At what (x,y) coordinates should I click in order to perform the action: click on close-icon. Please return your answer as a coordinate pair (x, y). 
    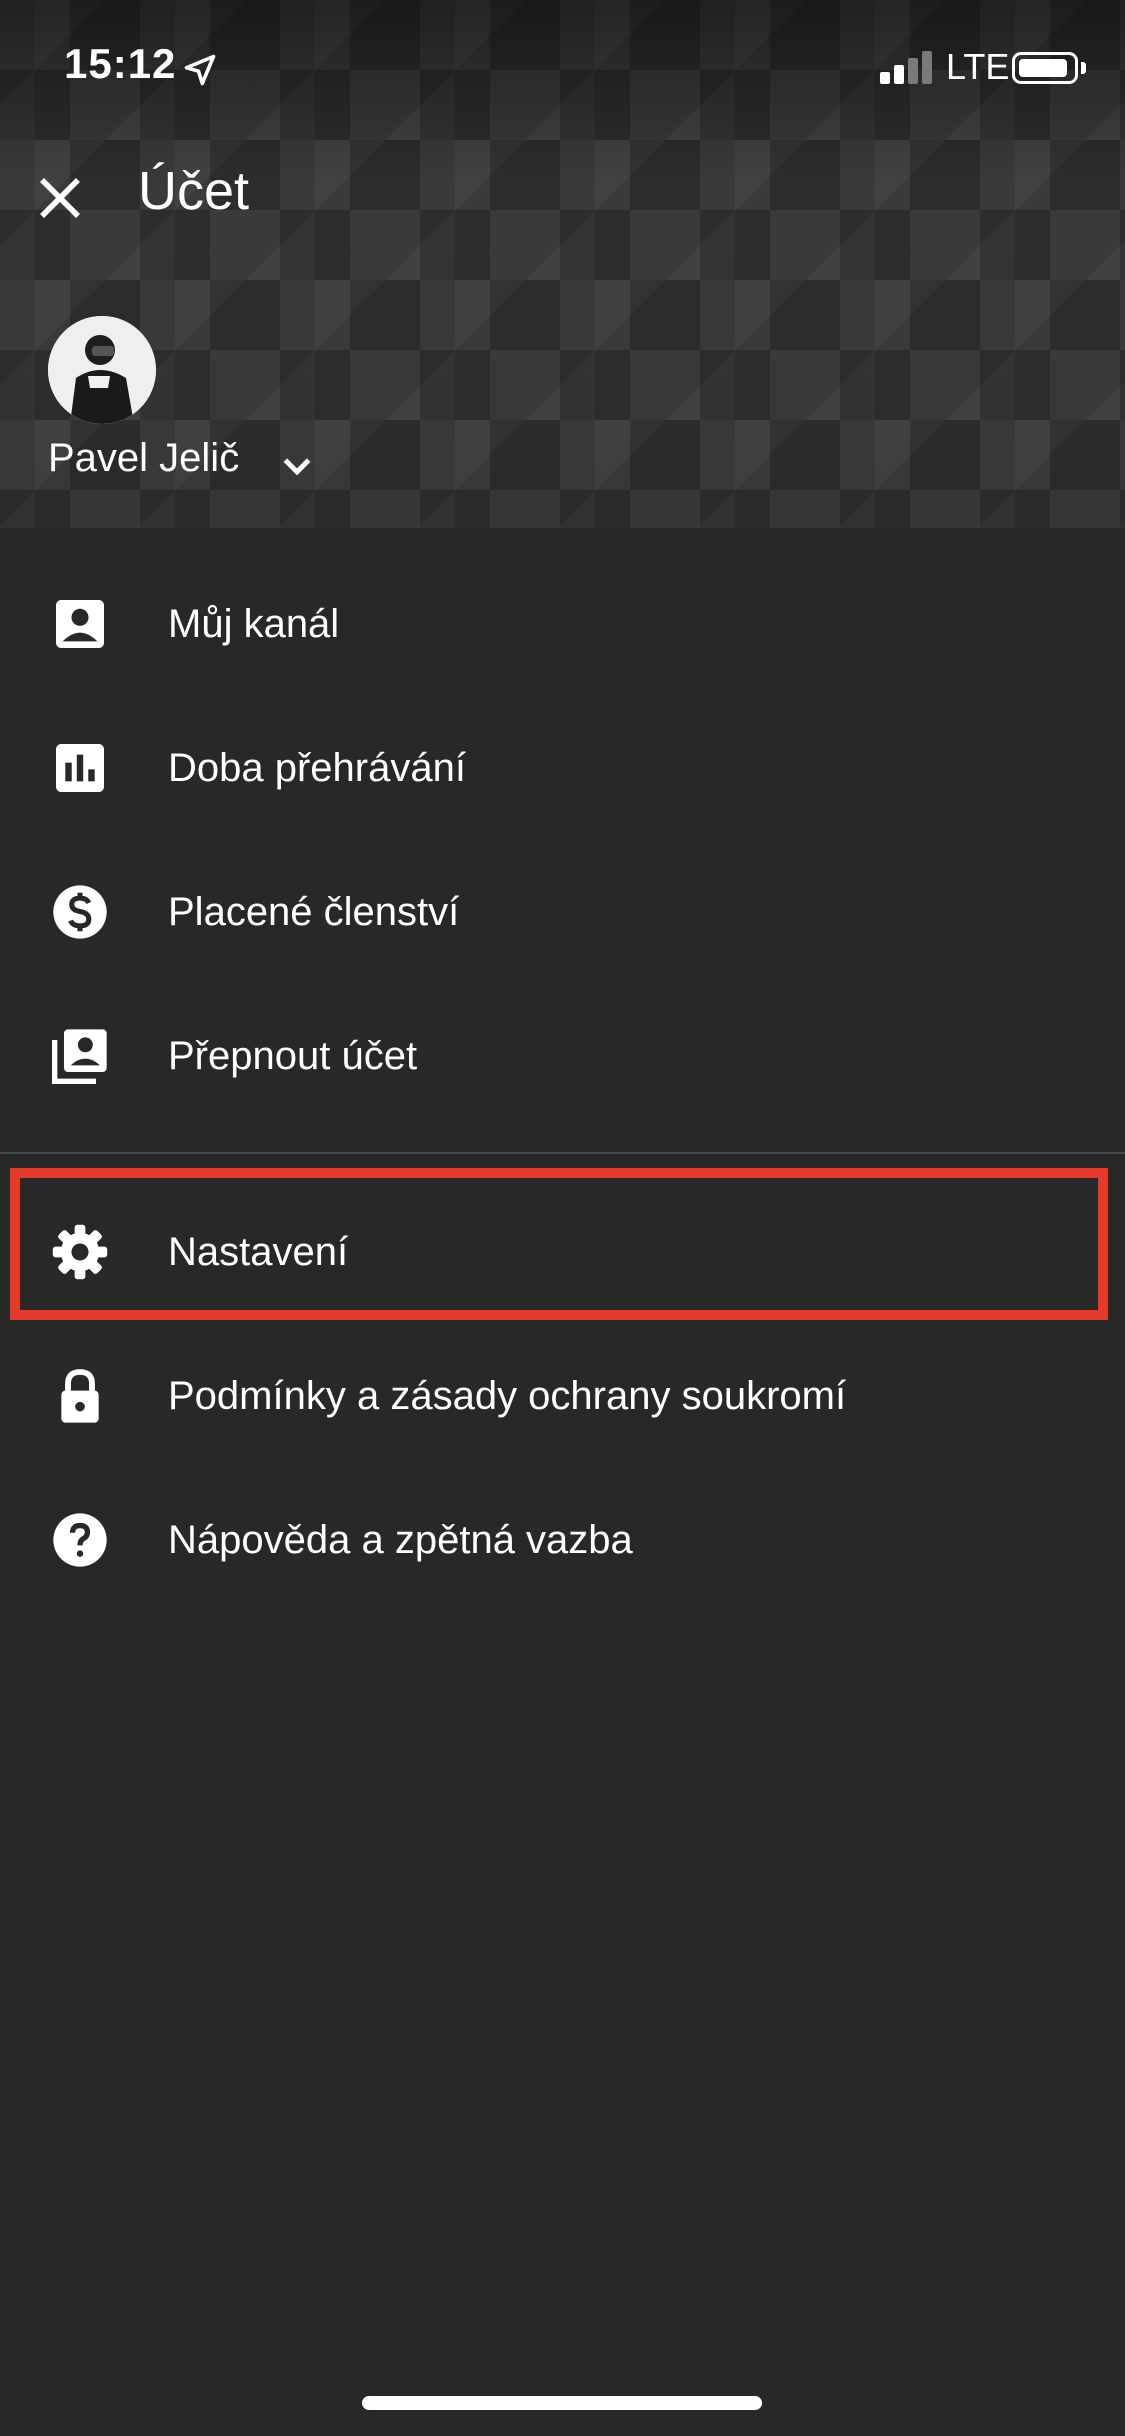
    Looking at the image, I should click on (60, 198).